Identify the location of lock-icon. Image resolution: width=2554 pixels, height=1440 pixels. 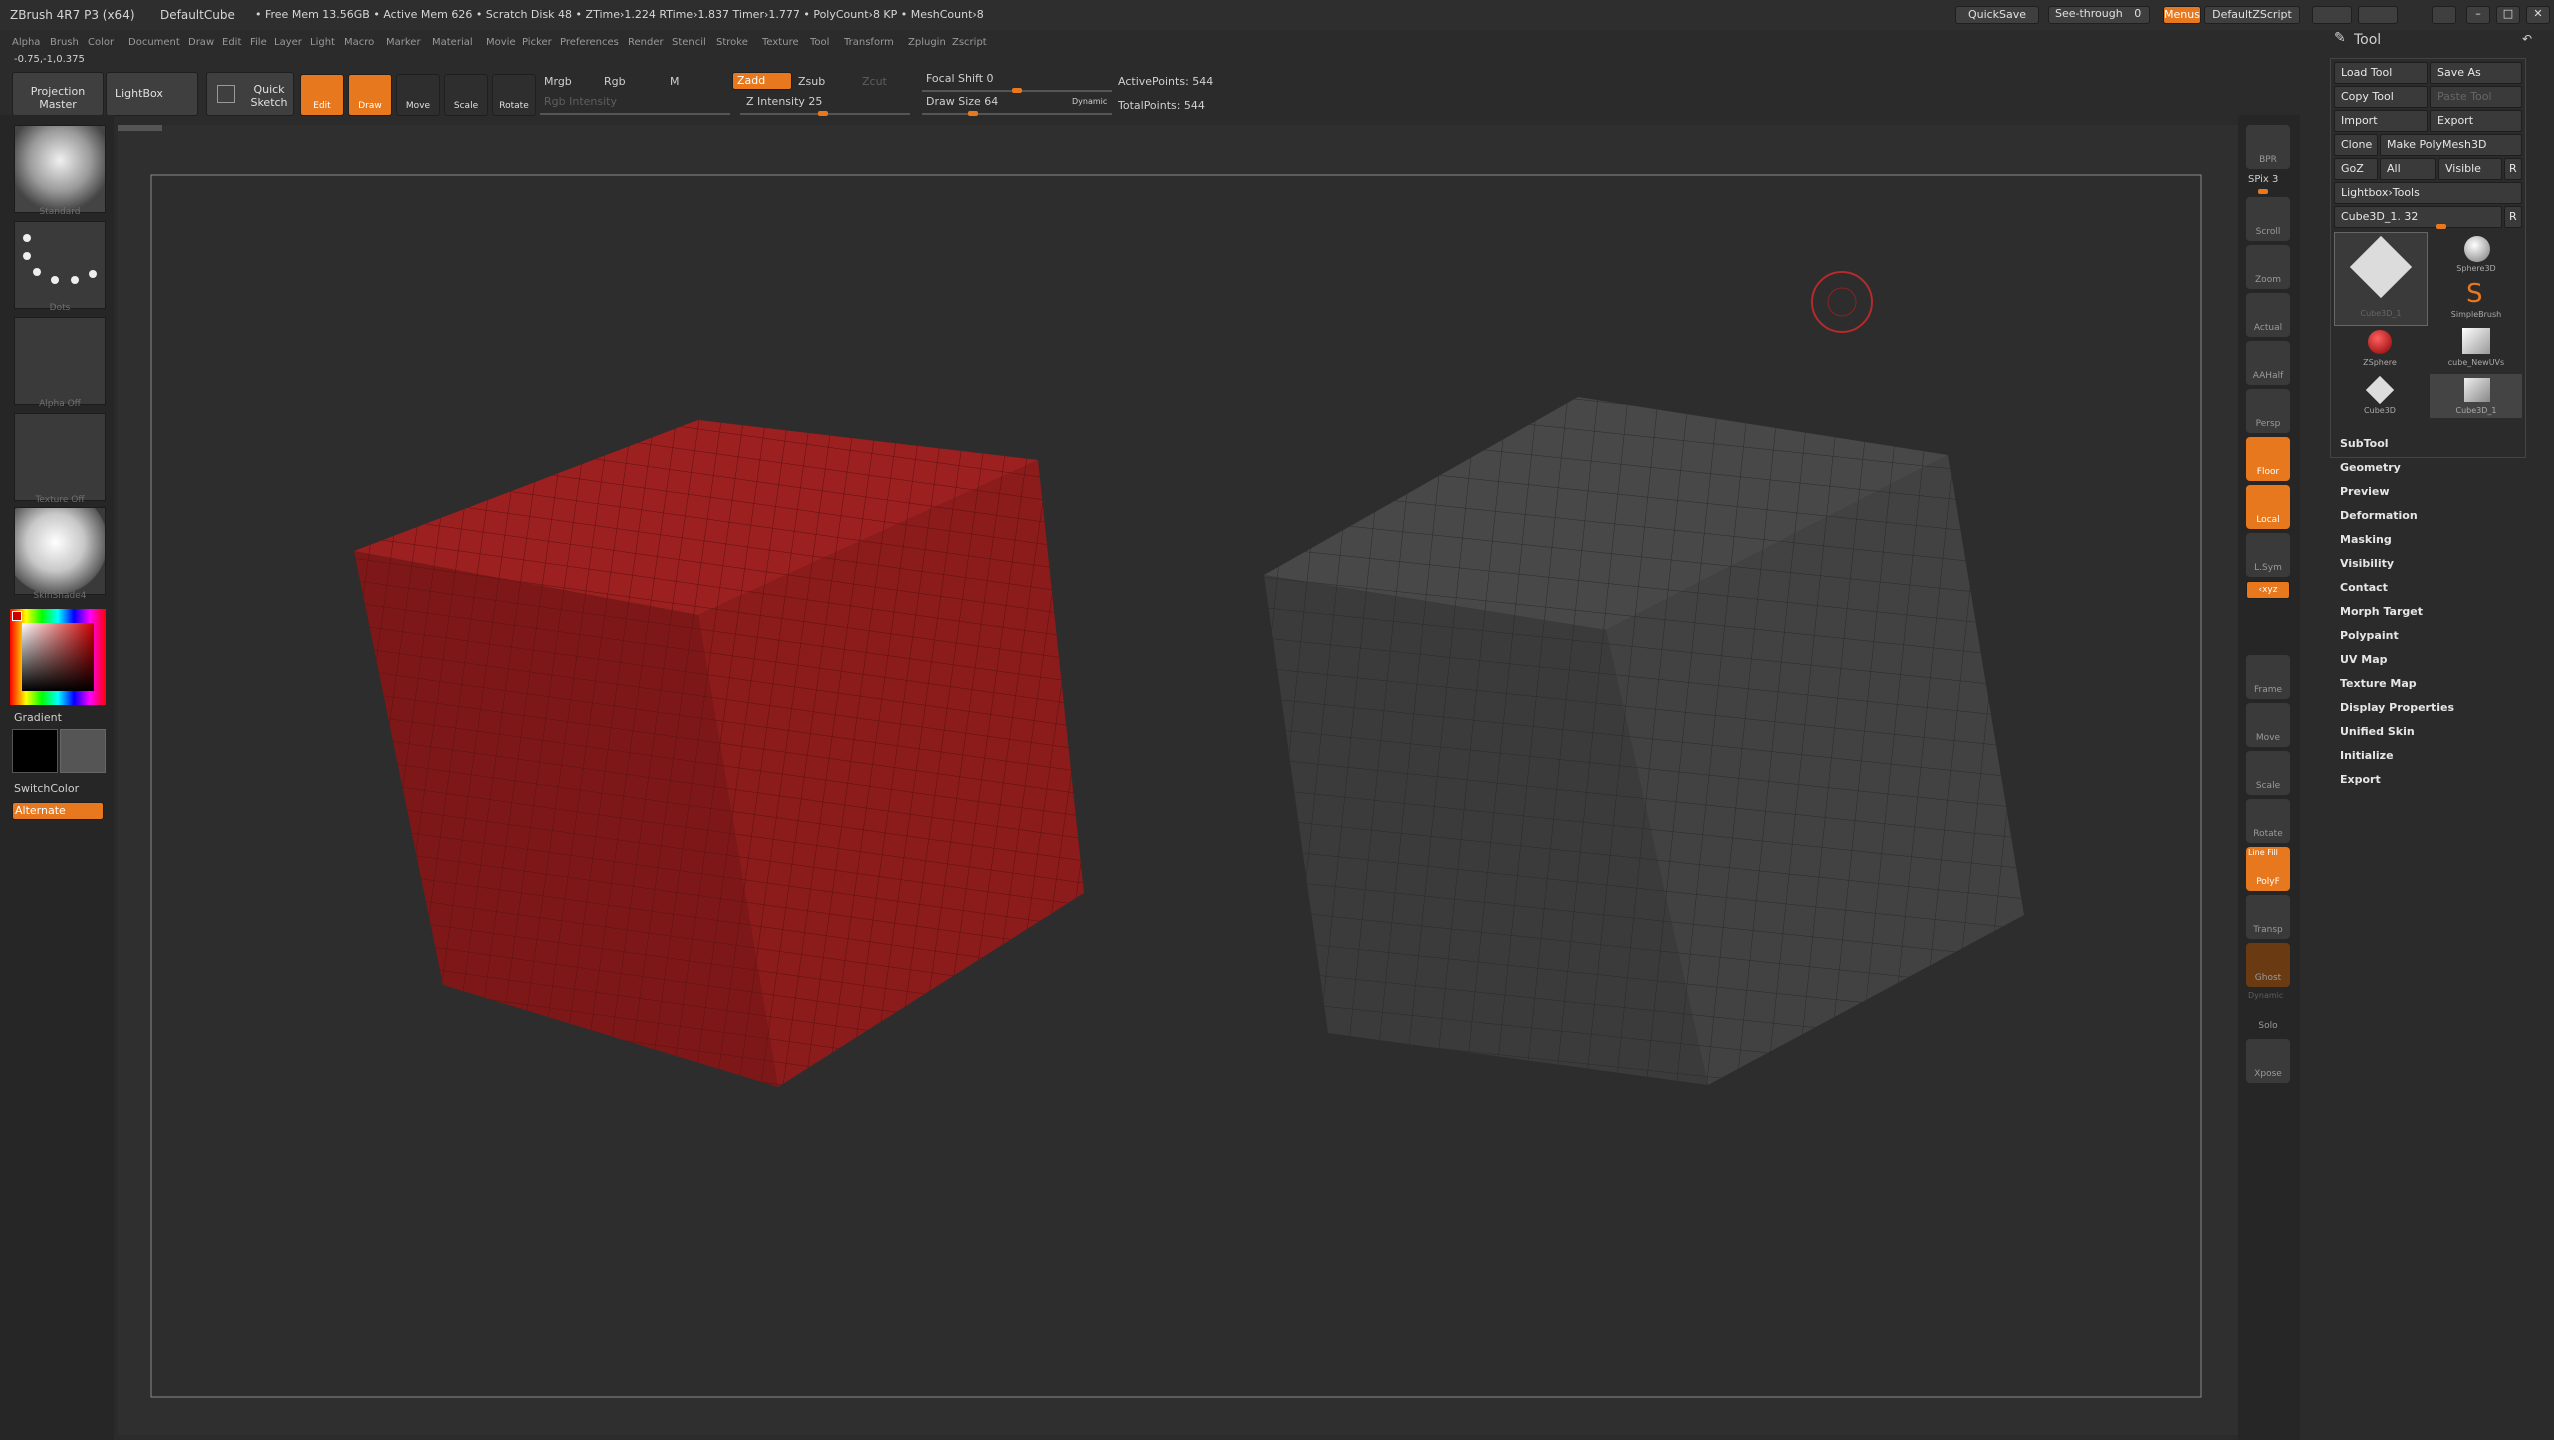
(2444, 15).